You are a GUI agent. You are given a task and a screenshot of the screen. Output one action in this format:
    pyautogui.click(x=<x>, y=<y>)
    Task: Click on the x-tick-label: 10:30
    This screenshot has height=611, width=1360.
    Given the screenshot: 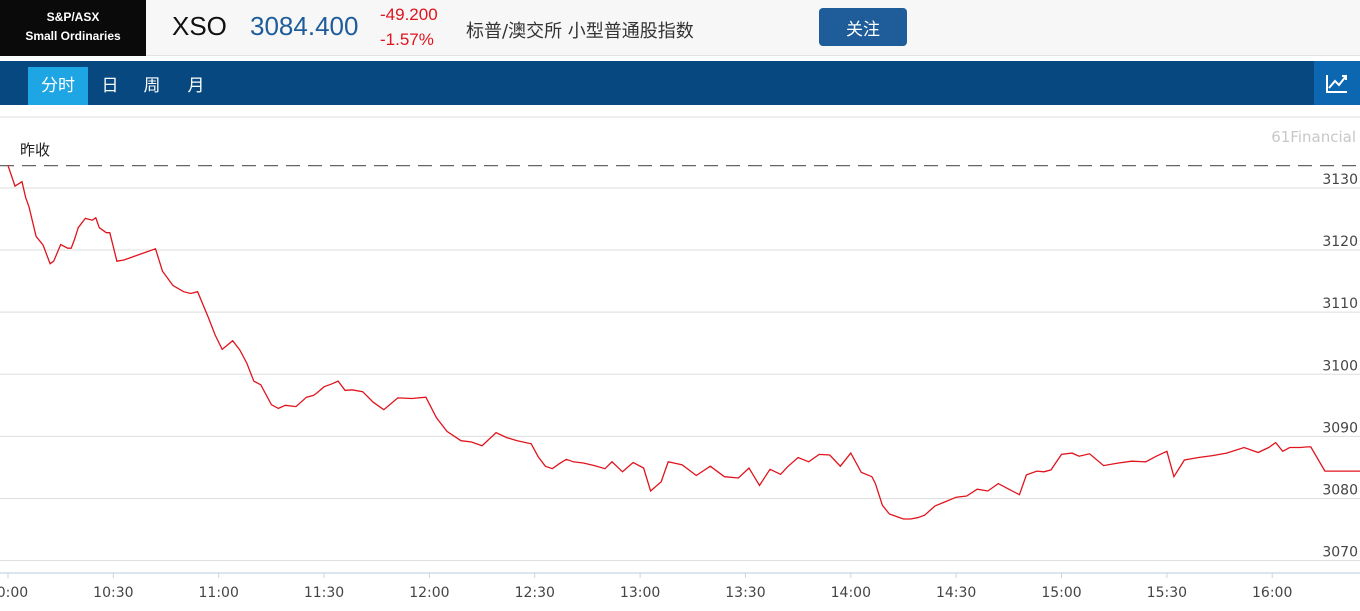 What is the action you would take?
    pyautogui.click(x=113, y=593)
    